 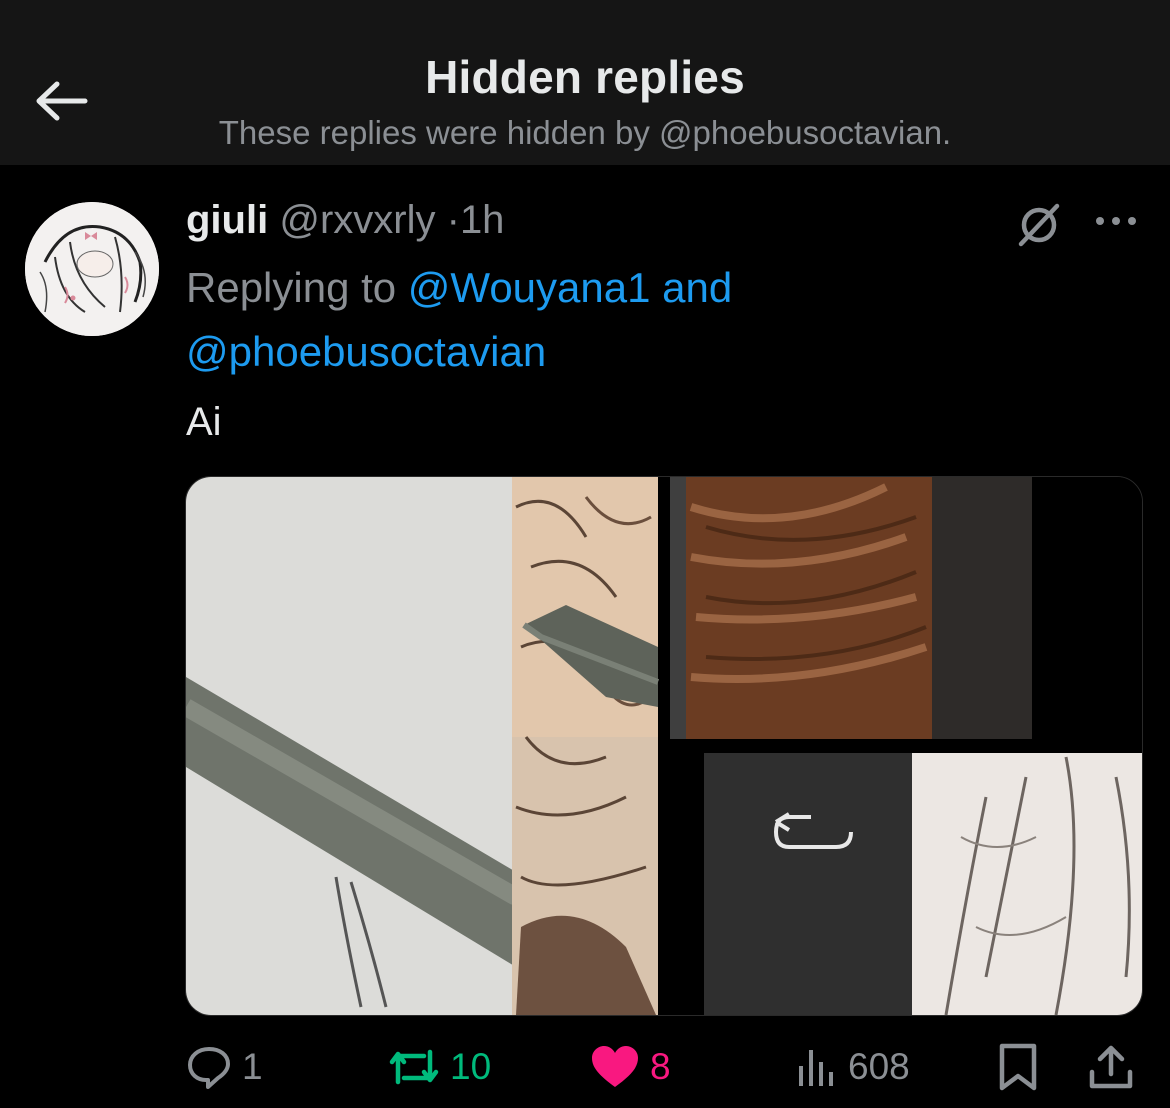 I want to click on reply-icon, so click(x=209, y=1068).